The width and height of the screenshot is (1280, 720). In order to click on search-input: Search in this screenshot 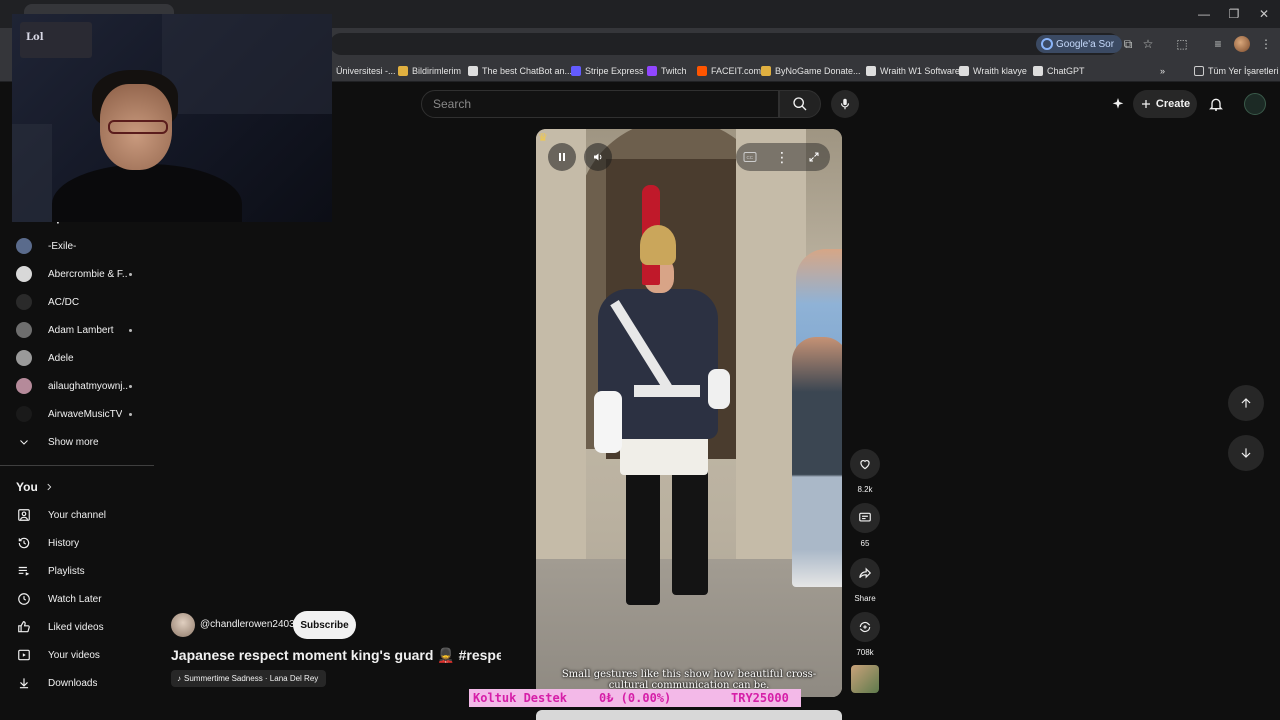, I will do `click(600, 104)`.